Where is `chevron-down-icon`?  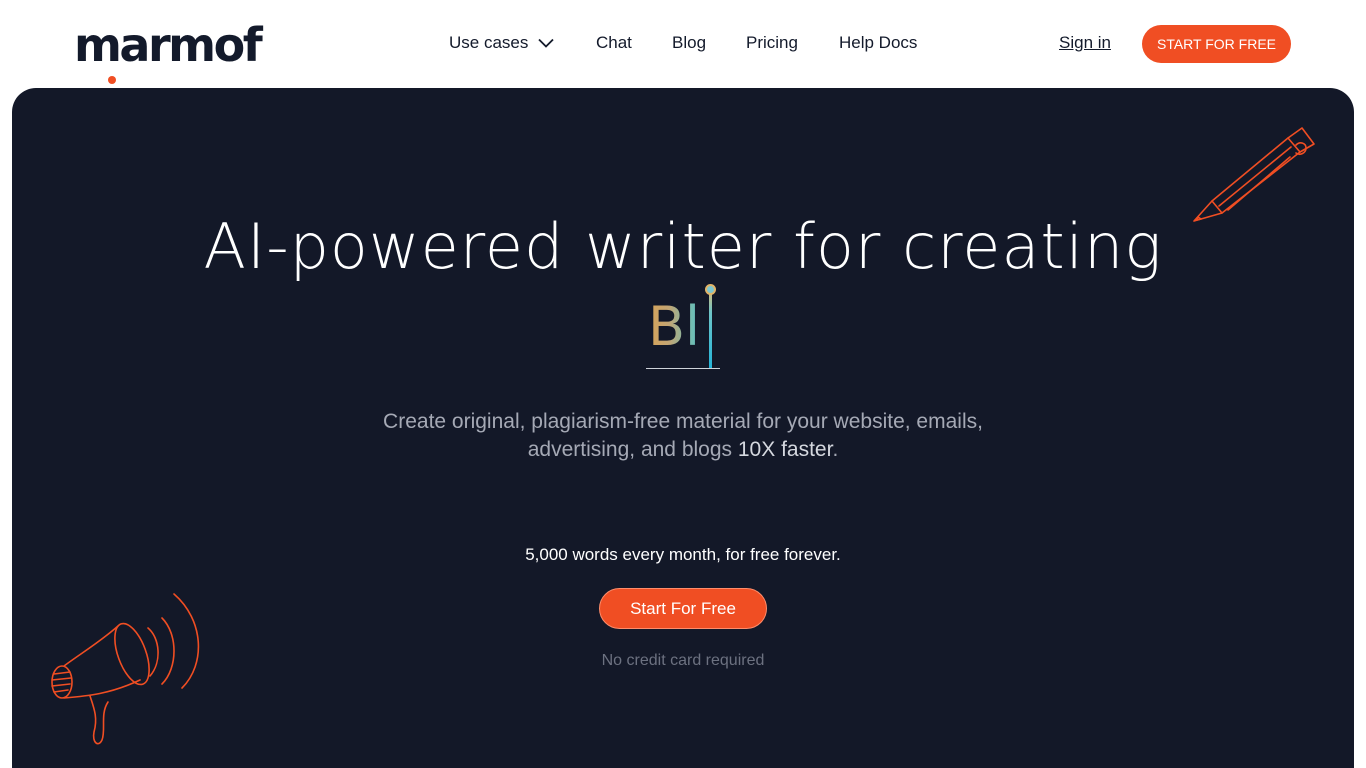
chevron-down-icon is located at coordinates (546, 43).